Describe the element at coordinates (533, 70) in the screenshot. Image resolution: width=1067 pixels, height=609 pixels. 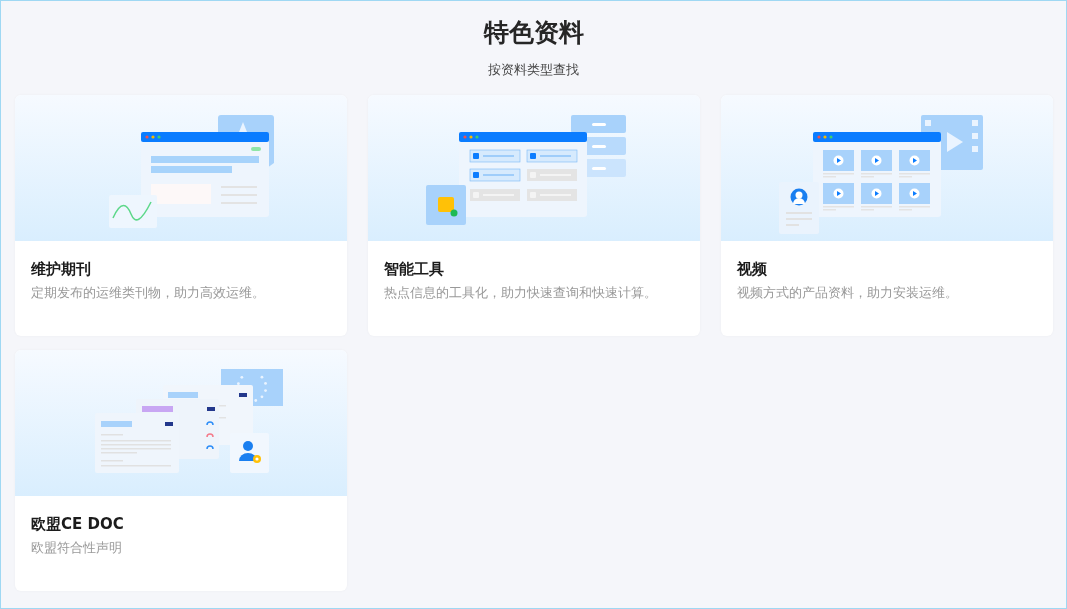
I see `page-subtitle: 按资料类型查找` at that location.